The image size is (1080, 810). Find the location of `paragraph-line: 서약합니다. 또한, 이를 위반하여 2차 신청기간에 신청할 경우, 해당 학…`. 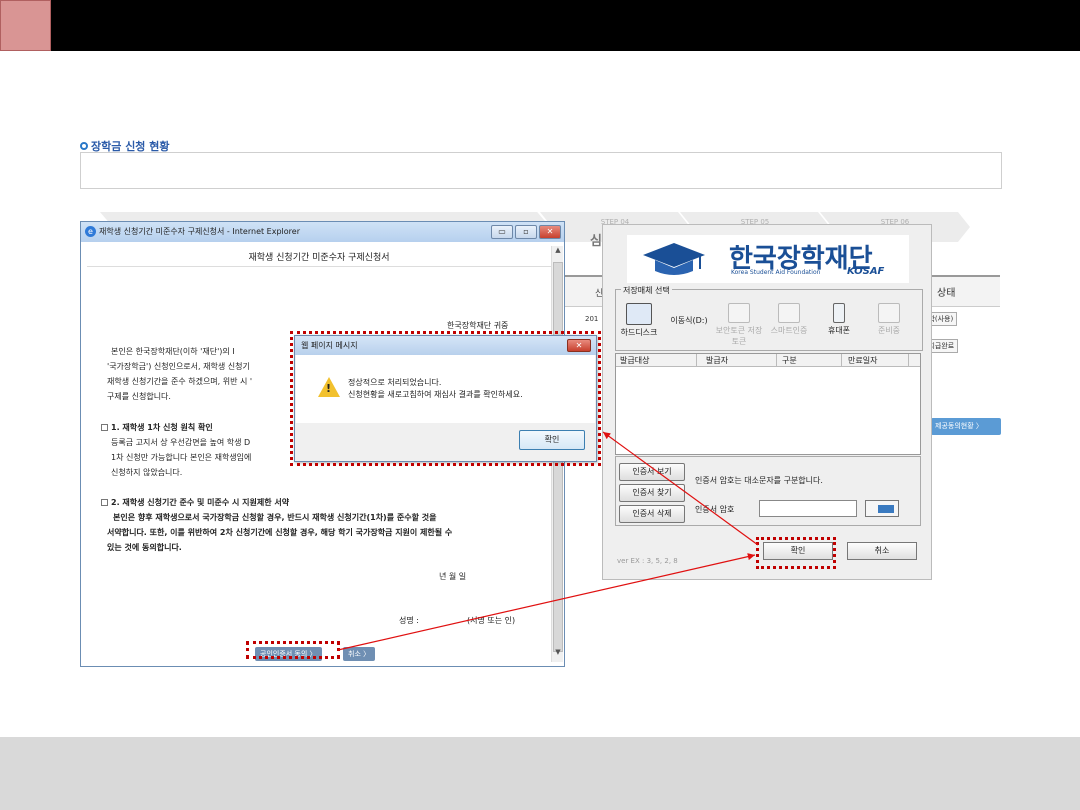

paragraph-line: 서약합니다. 또한, 이를 위반하여 2차 신청기간에 신청할 경우, 해당 학… is located at coordinates (280, 532).